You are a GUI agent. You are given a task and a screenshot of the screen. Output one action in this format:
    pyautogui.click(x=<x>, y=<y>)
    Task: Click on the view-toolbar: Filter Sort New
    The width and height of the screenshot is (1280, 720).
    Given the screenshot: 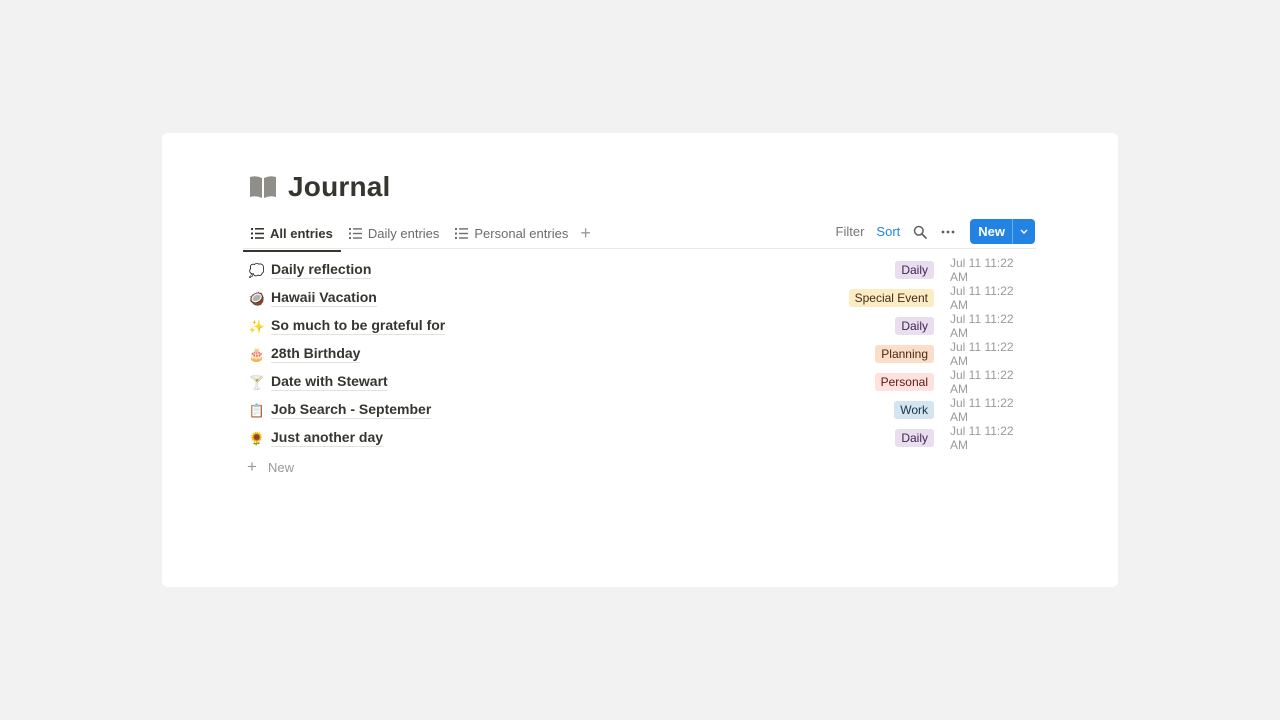 What is the action you would take?
    pyautogui.click(x=929, y=231)
    